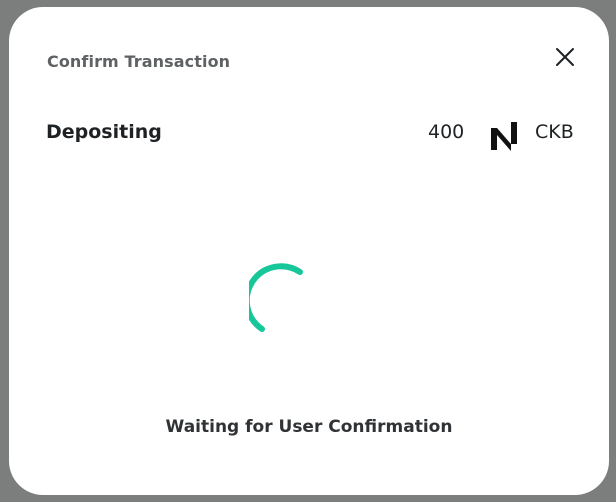  Describe the element at coordinates (504, 136) in the screenshot. I see `nervos-ckb-logo-icon` at that location.